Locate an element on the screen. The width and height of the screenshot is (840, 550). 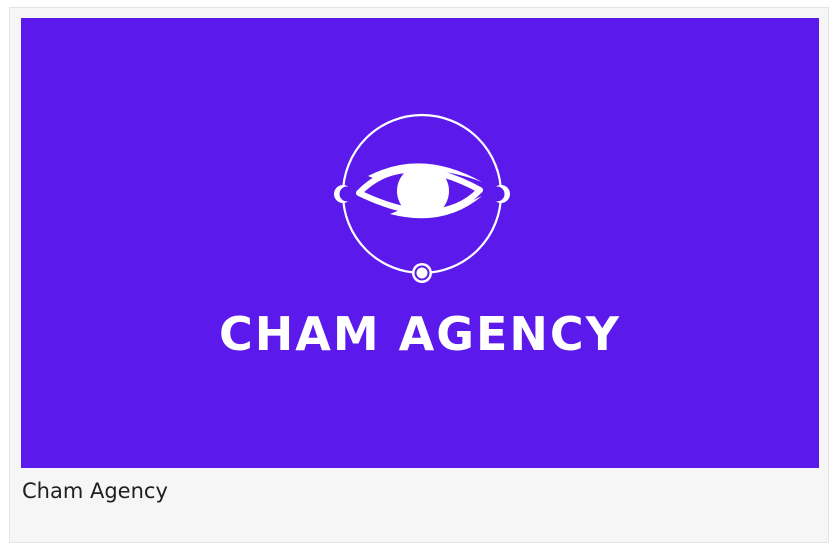
eye-in-circle-icon is located at coordinates (422, 198).